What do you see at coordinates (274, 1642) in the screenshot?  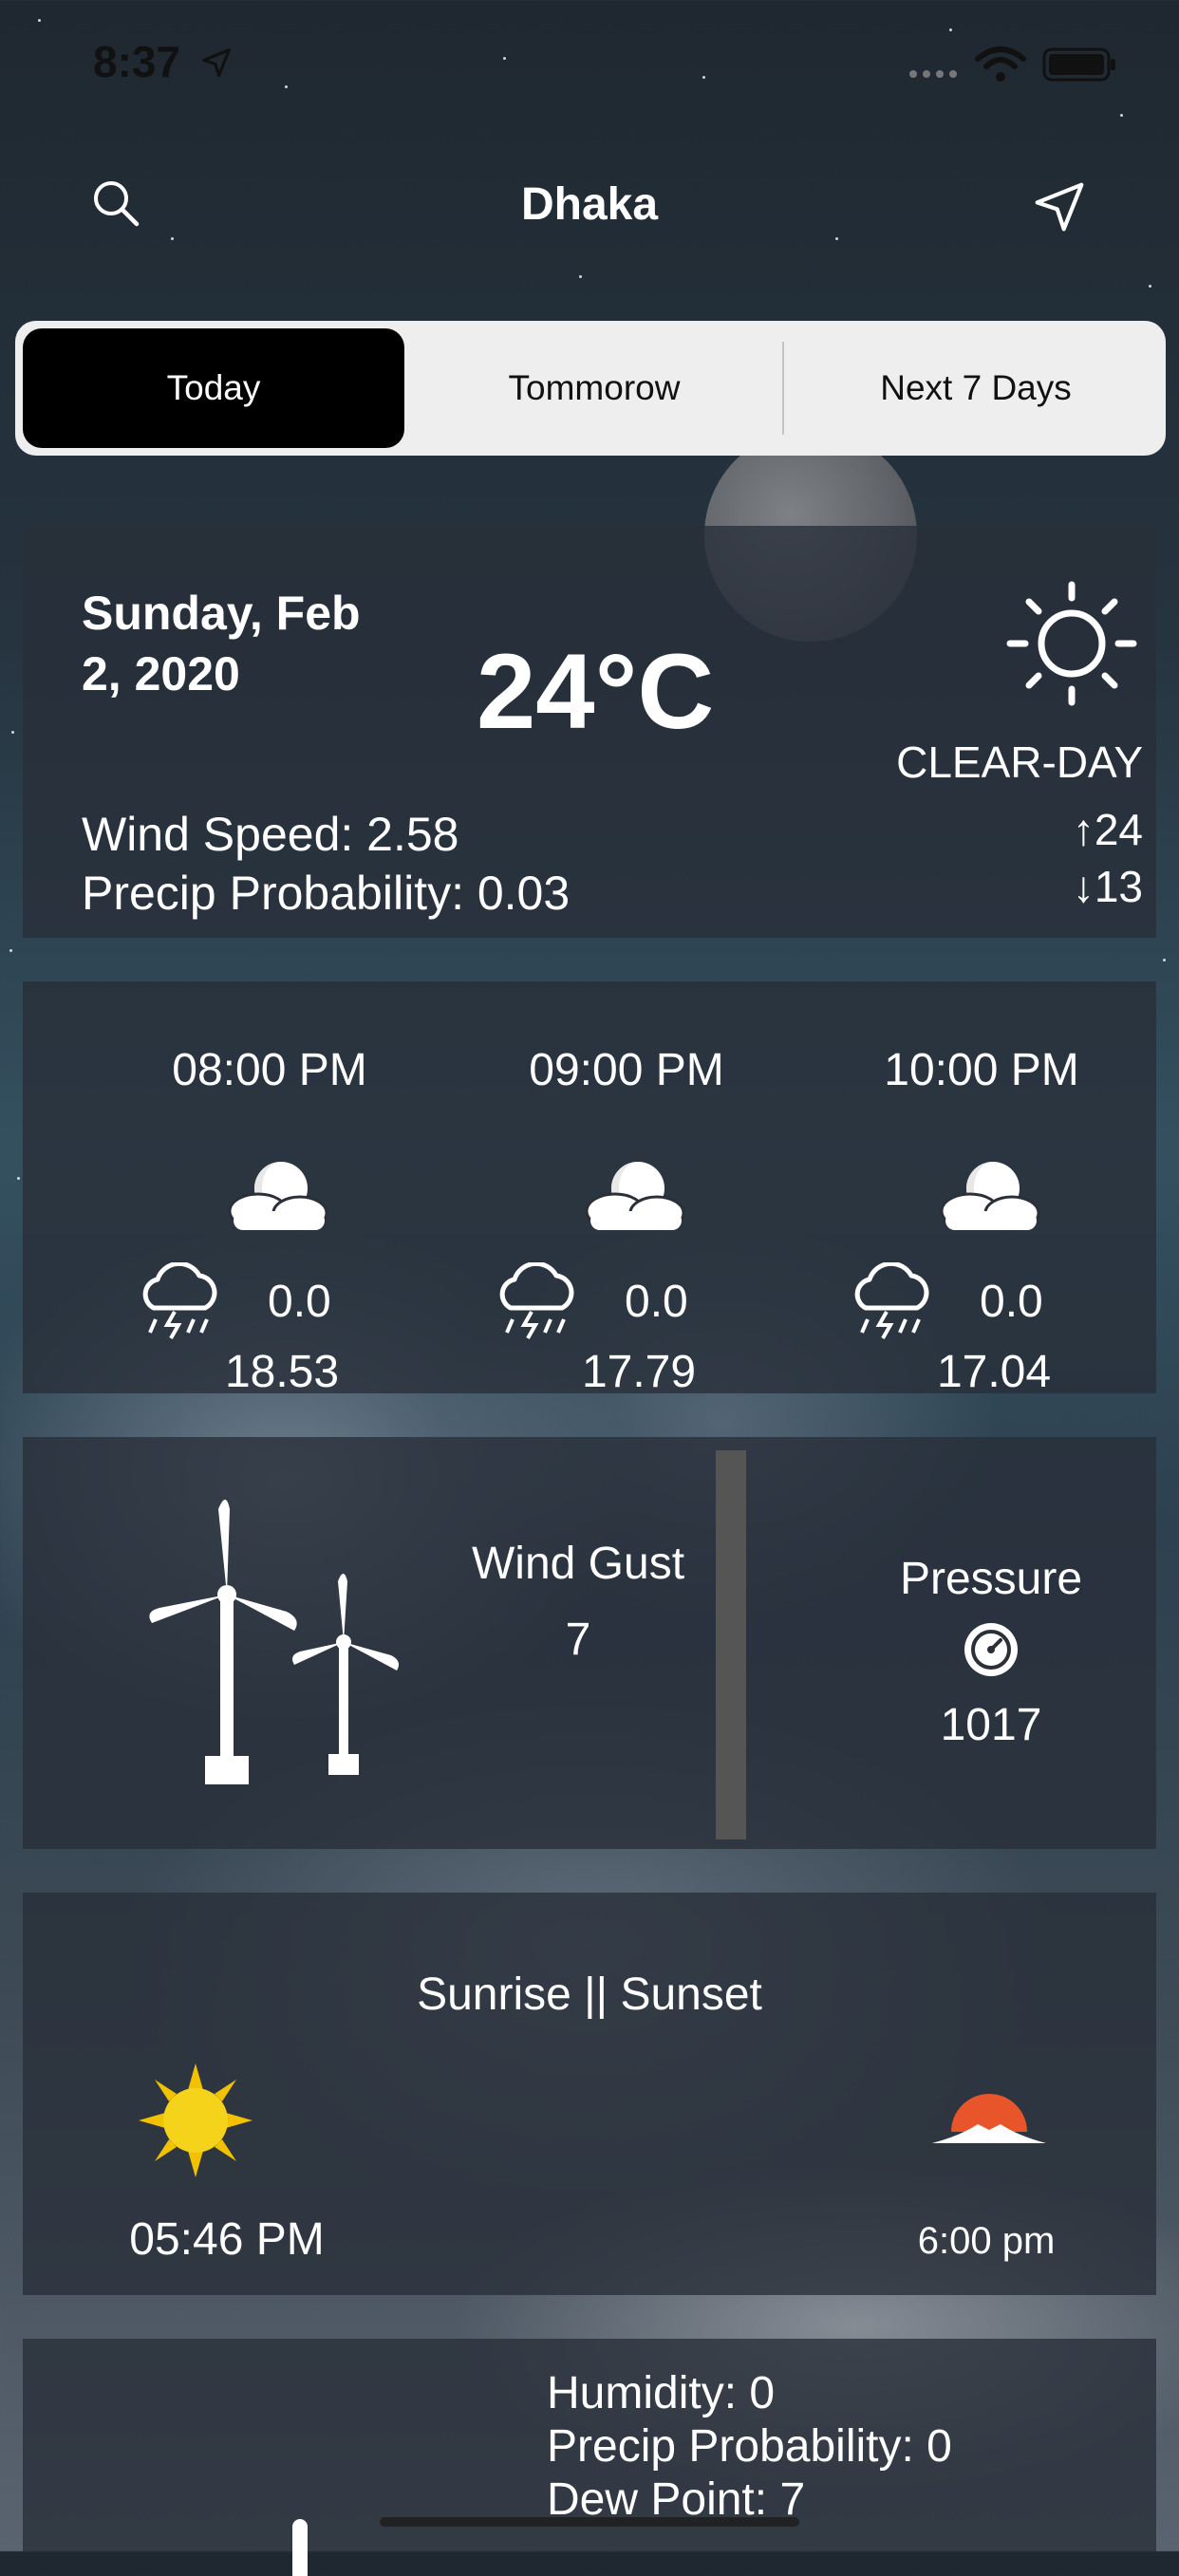 I see `wind-turbine-icon` at bounding box center [274, 1642].